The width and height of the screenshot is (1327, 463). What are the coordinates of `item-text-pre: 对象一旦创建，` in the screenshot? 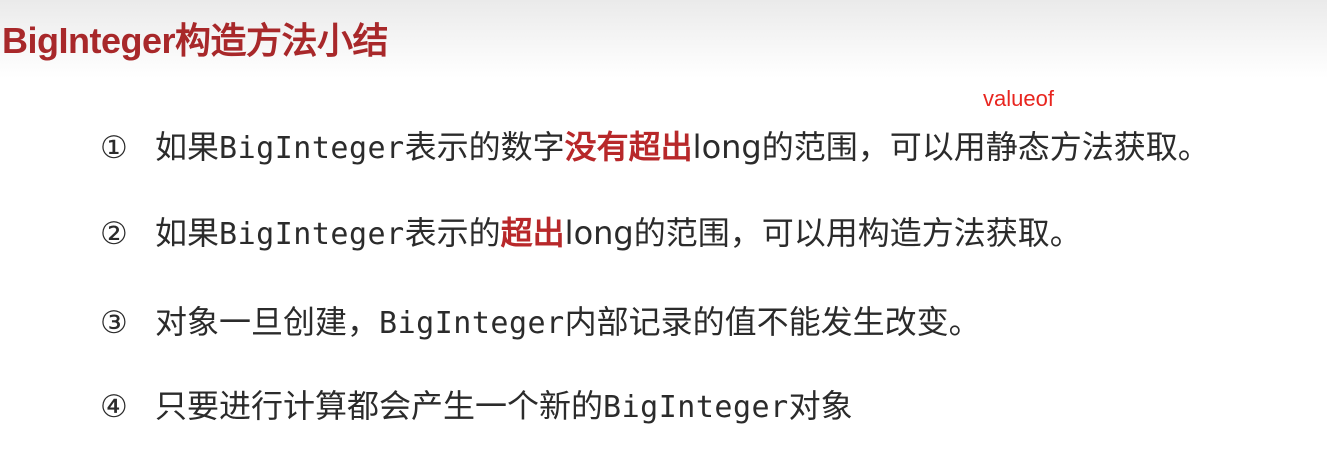 It's located at (267, 322).